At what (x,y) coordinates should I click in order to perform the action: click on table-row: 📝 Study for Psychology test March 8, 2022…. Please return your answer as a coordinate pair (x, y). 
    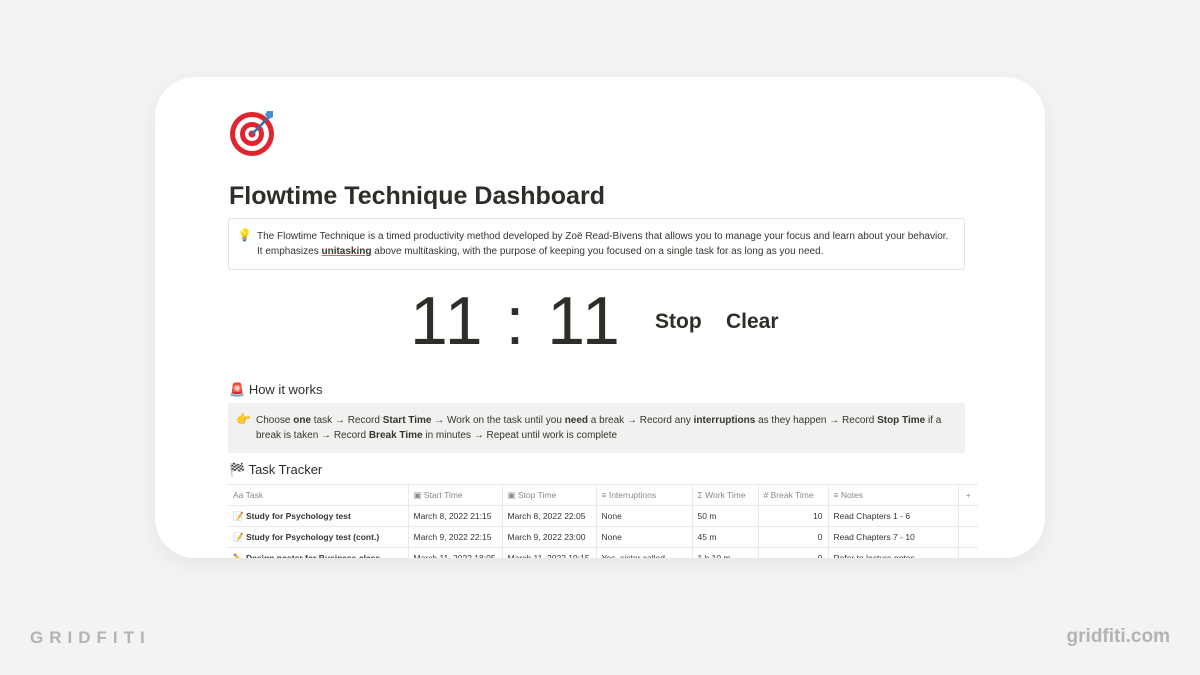
    Looking at the image, I should click on (603, 516).